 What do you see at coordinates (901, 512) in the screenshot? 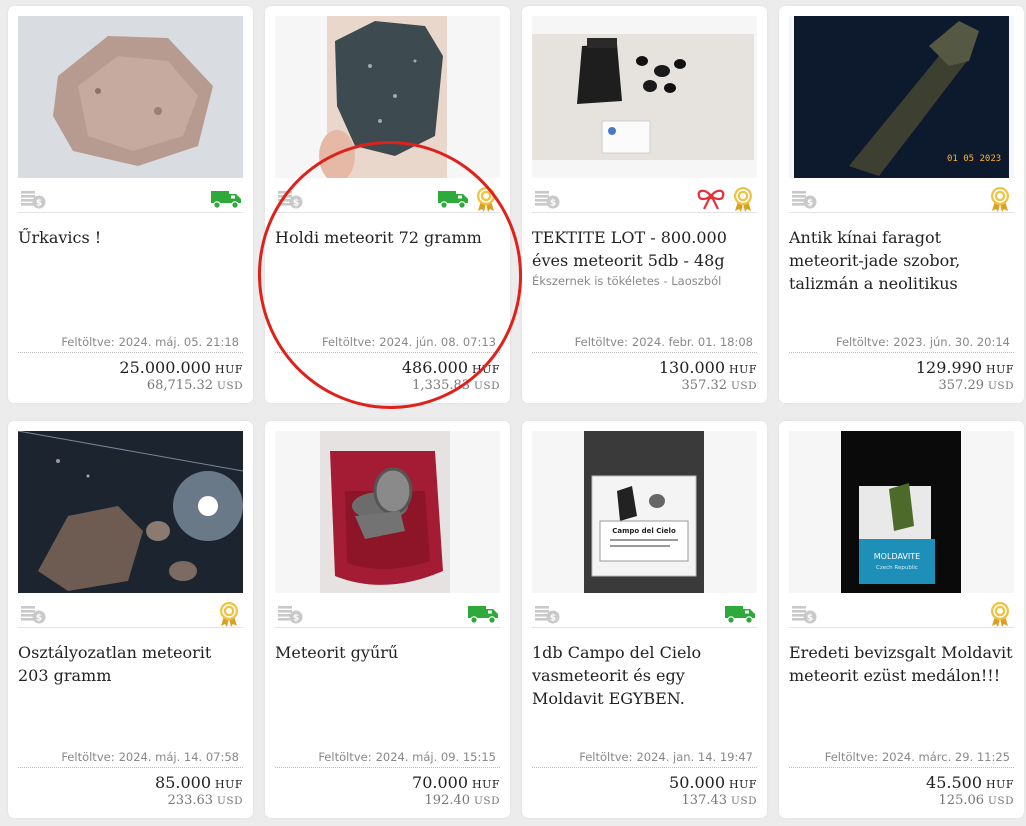
I see `listing-image: MOLDAVITE Czech Republic` at bounding box center [901, 512].